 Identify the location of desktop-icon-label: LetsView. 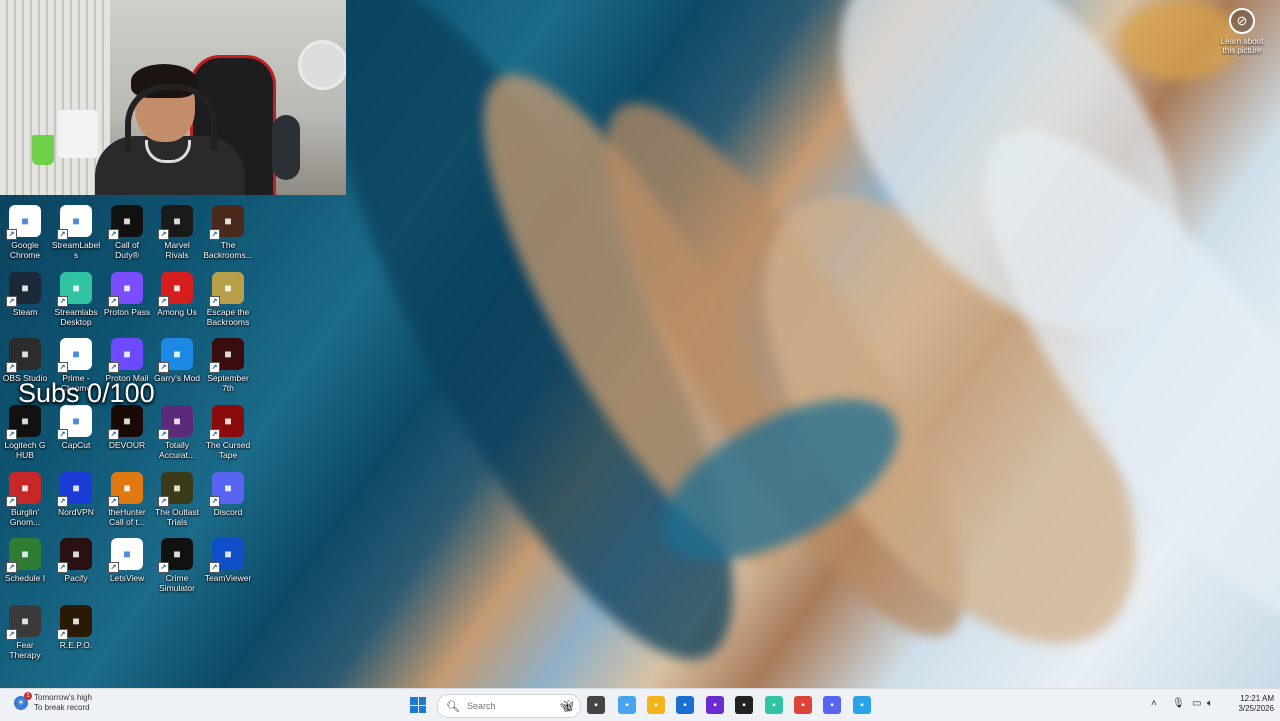
(127, 578).